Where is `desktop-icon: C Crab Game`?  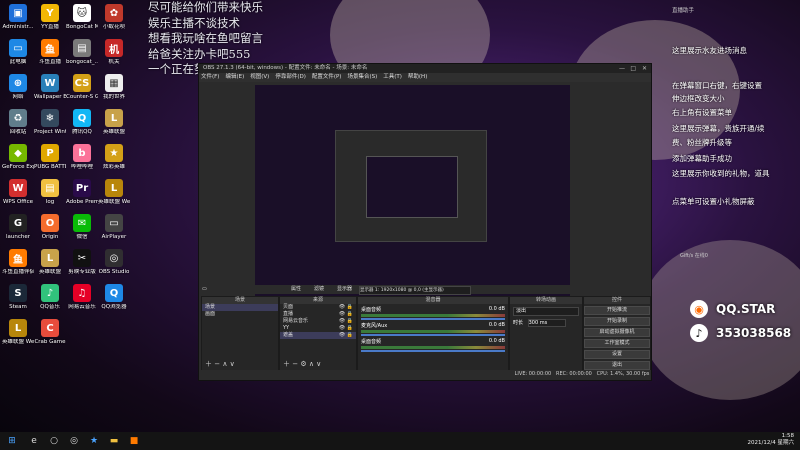 desktop-icon: C Crab Game is located at coordinates (50, 332).